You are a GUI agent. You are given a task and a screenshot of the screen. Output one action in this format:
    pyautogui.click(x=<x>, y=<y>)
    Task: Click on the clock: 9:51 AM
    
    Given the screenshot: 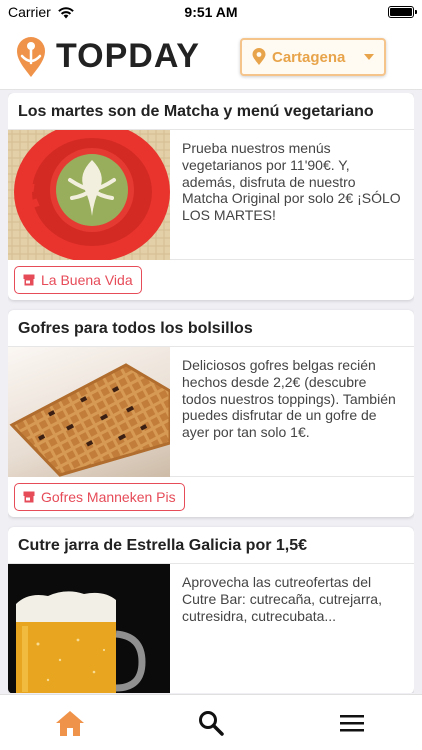 What is the action you would take?
    pyautogui.click(x=211, y=12)
    